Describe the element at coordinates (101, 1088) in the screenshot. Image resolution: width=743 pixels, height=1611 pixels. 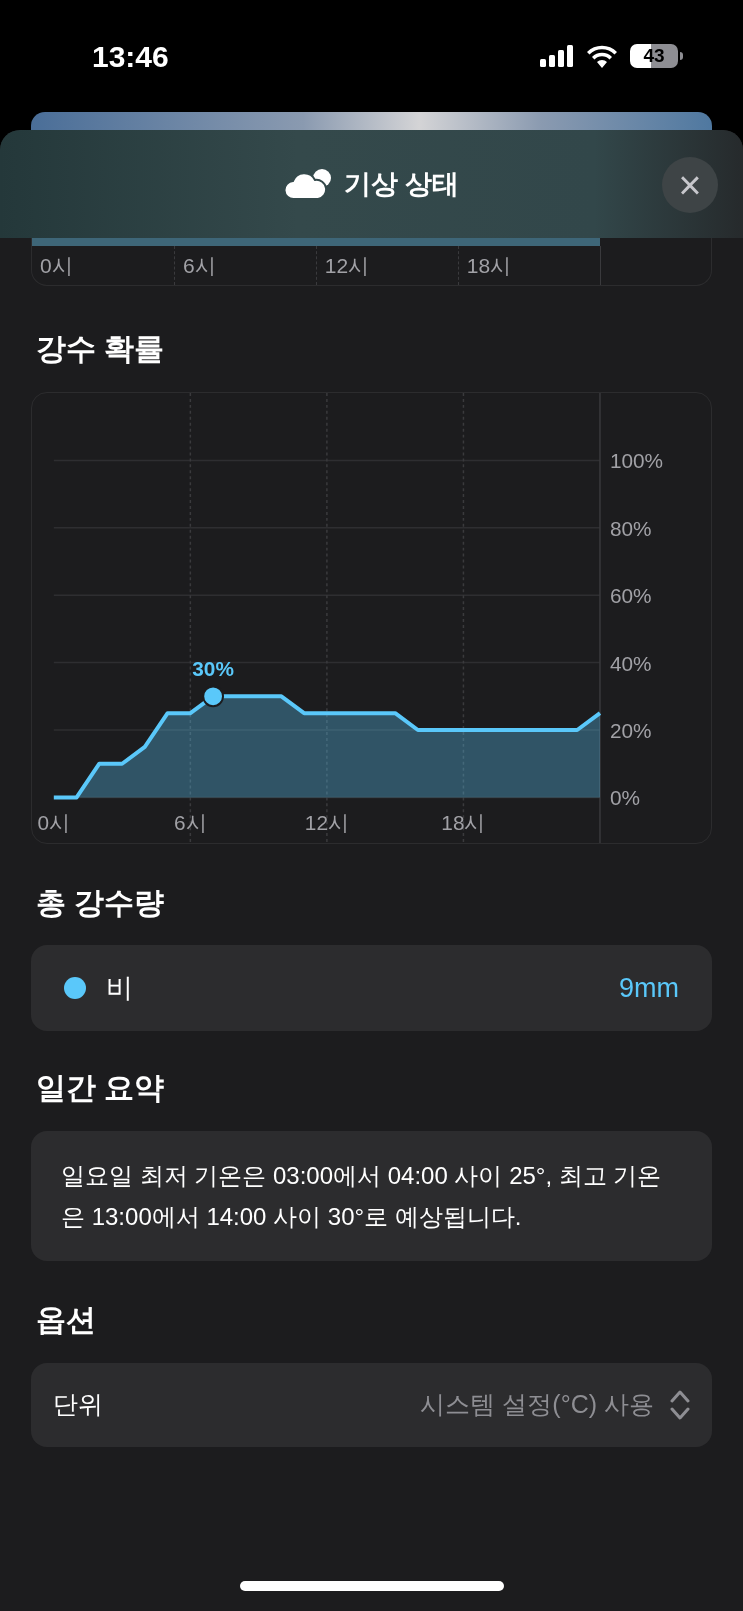
I see `section-heading: 일간 요약` at that location.